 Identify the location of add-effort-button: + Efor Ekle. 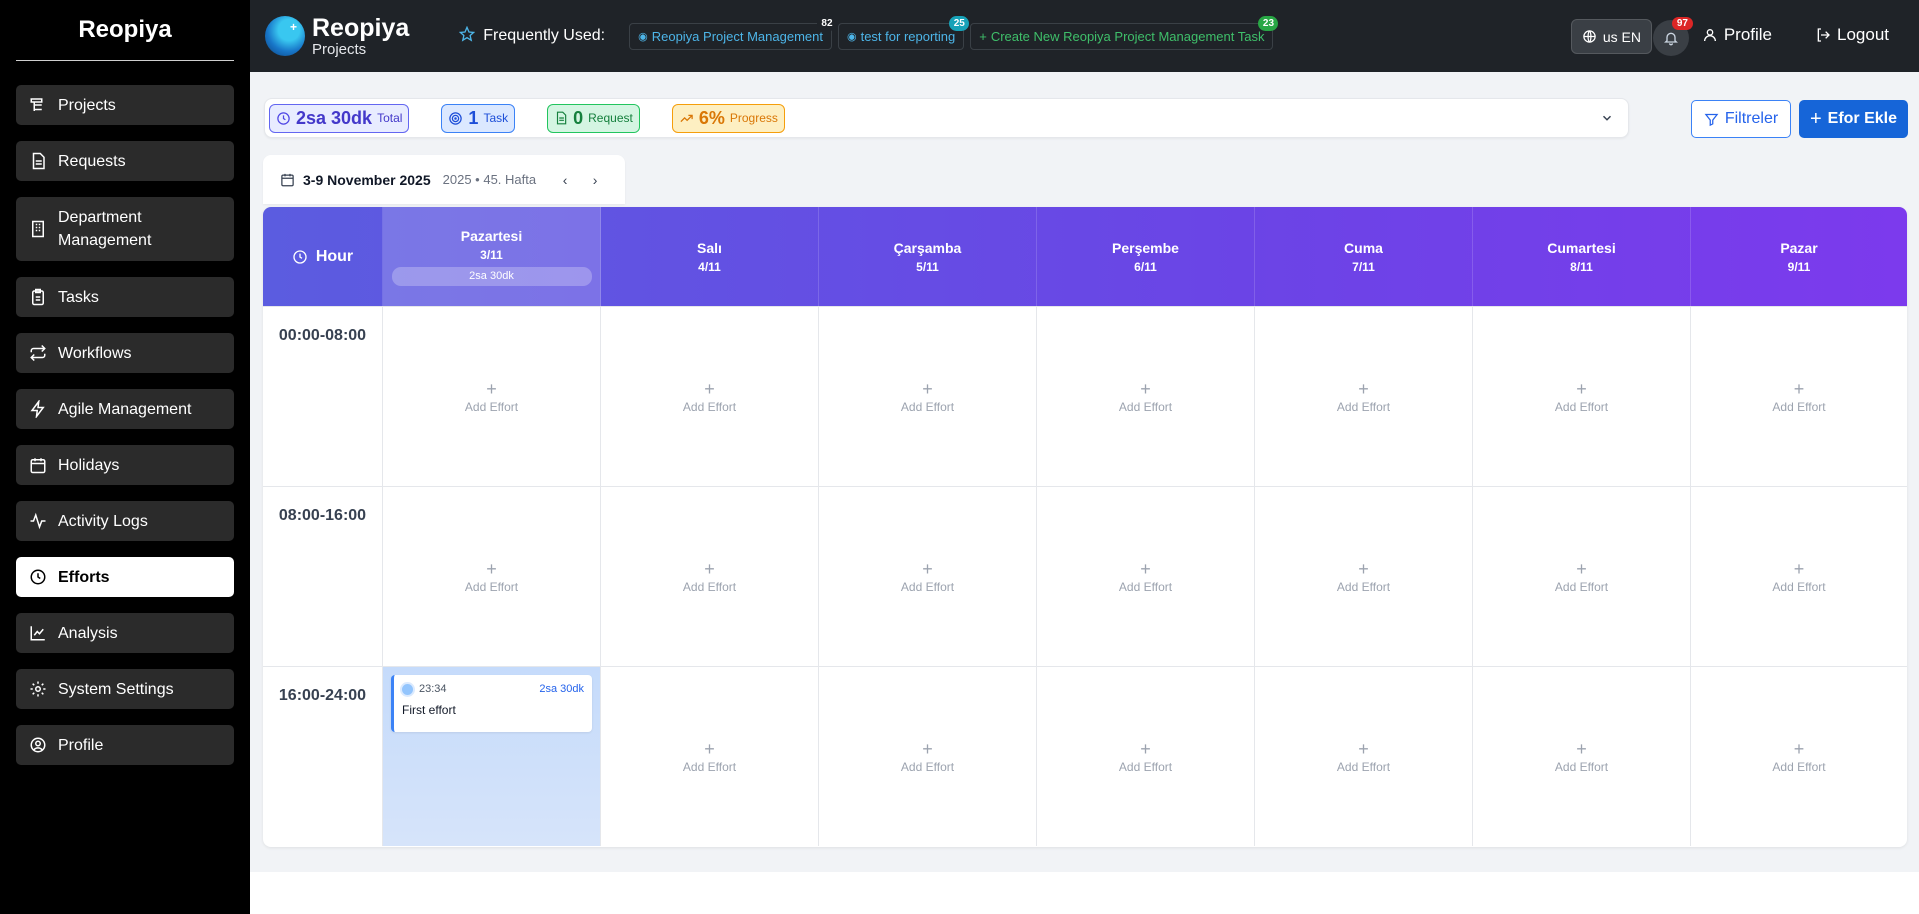
(1853, 119).